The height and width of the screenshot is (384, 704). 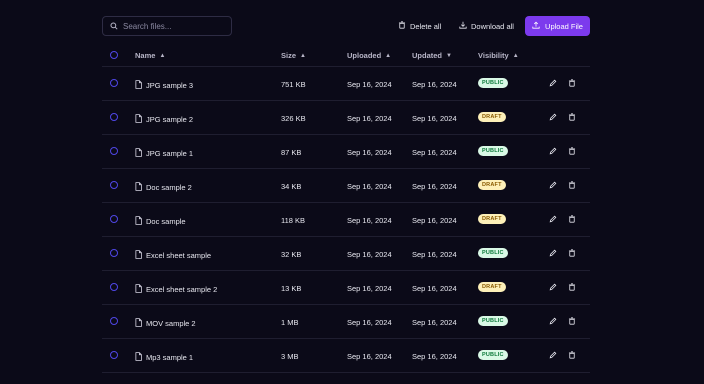 I want to click on file-size: 1 MB, so click(x=290, y=322).